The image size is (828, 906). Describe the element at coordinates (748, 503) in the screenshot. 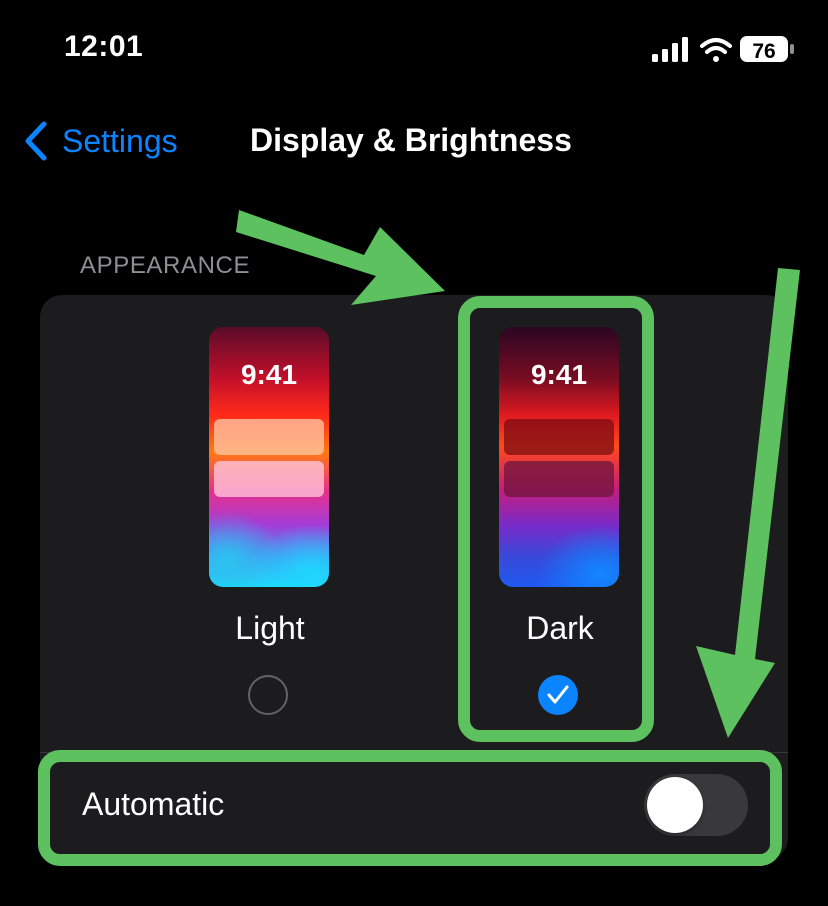

I see `arrow-to-automatic-toggle` at that location.